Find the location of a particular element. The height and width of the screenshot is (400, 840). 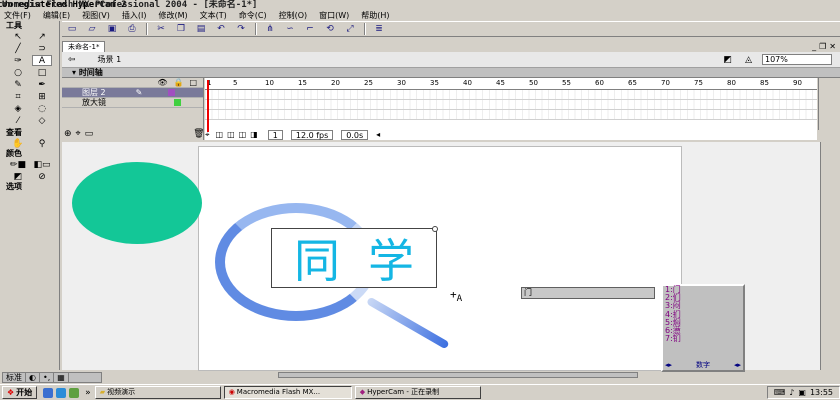

subselect-tool-icon: ↗ is located at coordinates (42, 36).